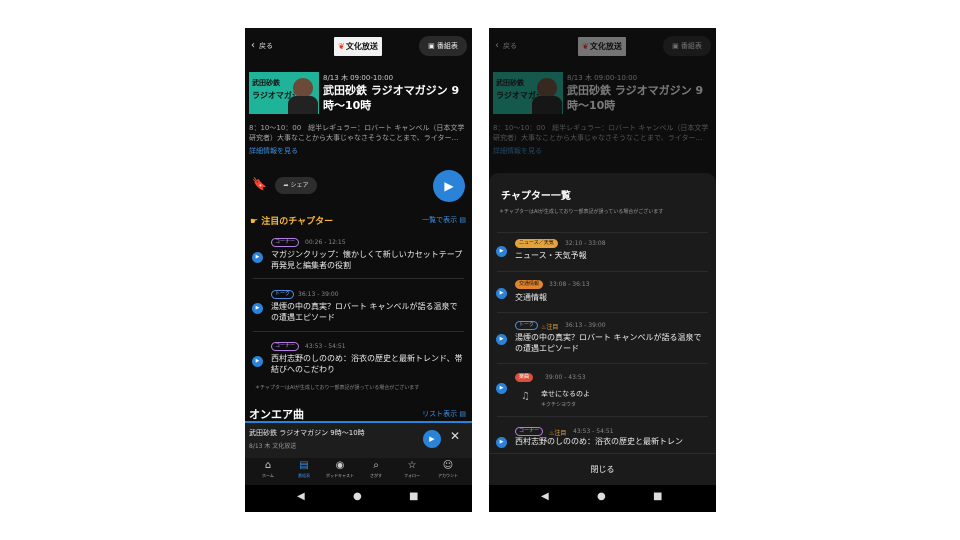 This screenshot has height=540, width=960. I want to click on schedule-icon: ▤, so click(304, 465).